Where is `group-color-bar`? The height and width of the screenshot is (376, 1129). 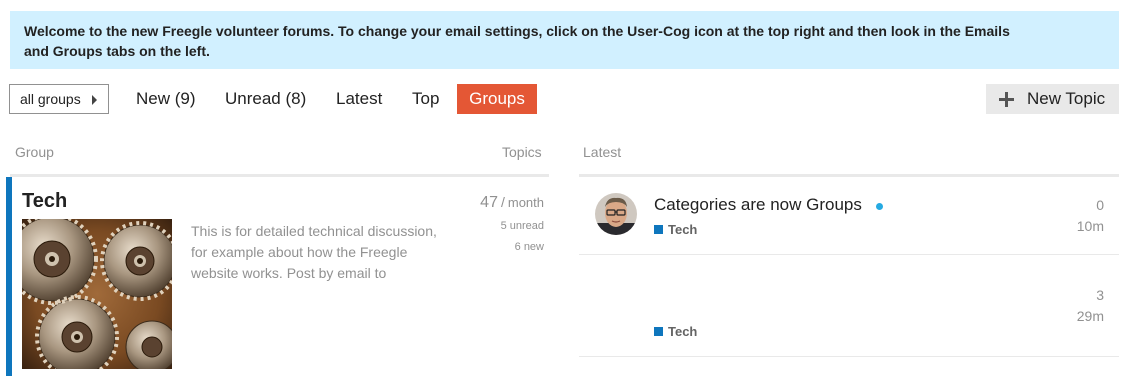
group-color-bar is located at coordinates (9, 276).